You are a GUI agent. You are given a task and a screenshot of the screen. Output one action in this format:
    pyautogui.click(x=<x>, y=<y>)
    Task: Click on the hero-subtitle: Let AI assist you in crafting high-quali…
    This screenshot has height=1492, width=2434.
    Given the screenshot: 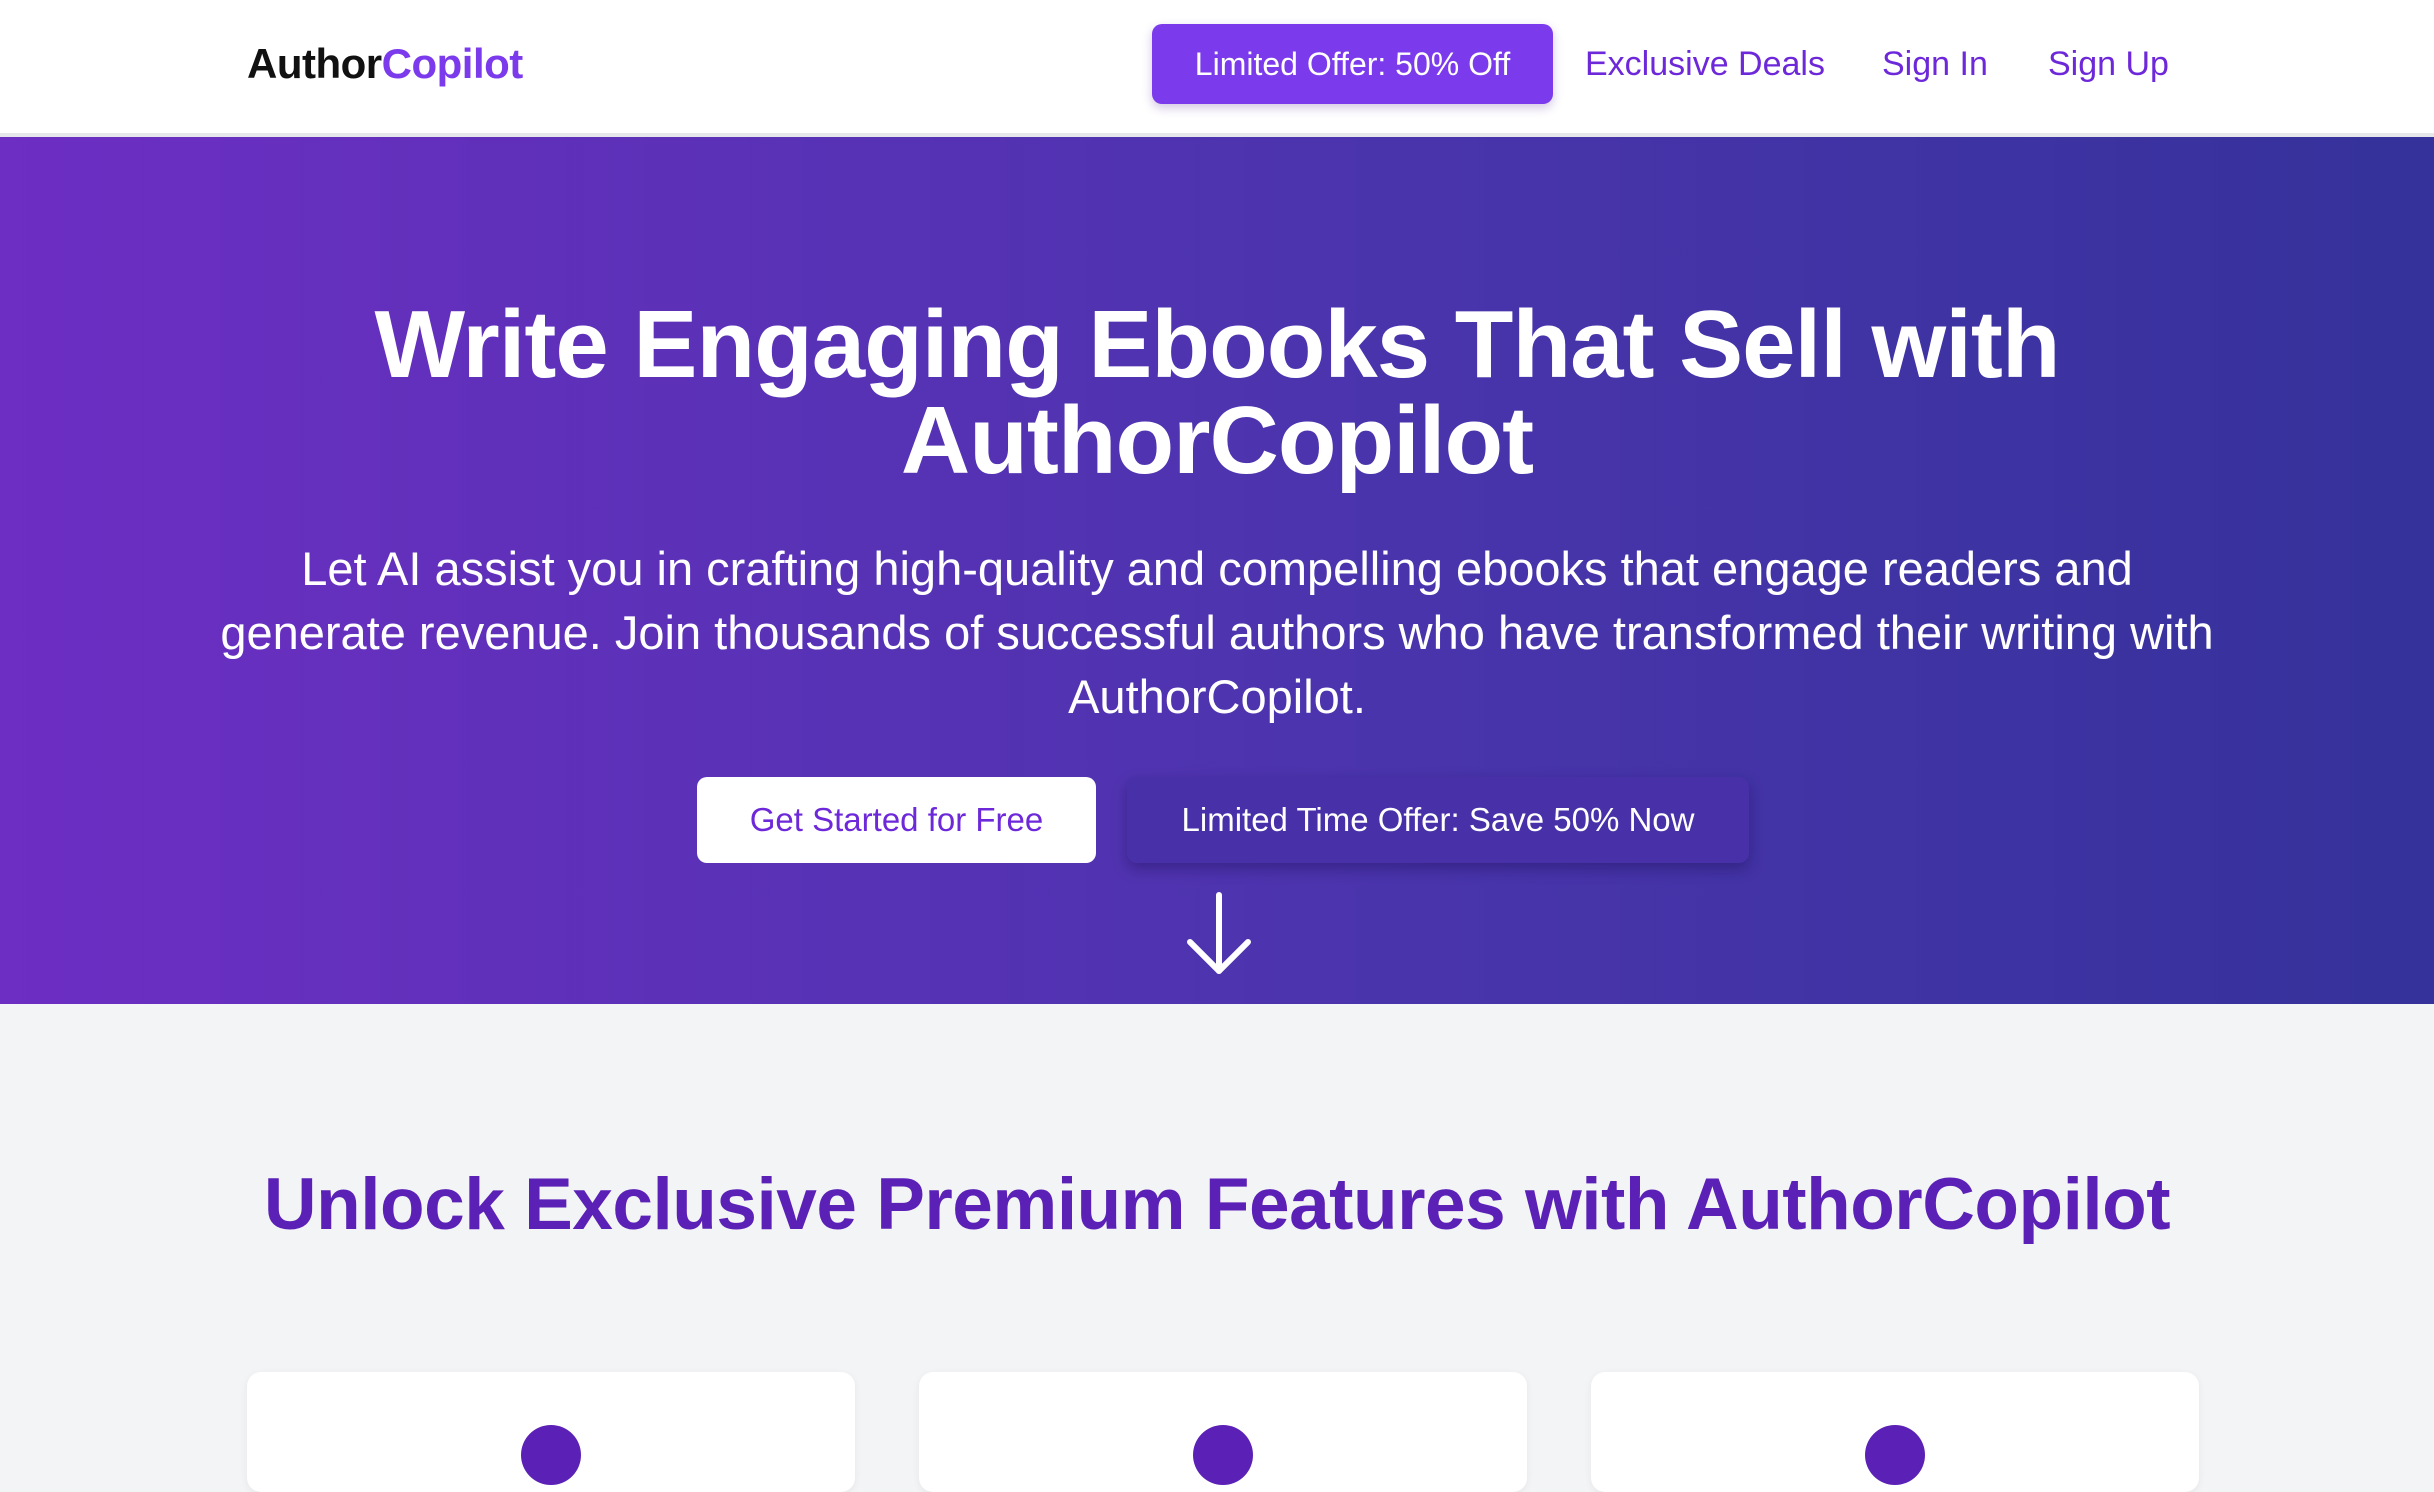 What is the action you would take?
    pyautogui.click(x=1217, y=632)
    